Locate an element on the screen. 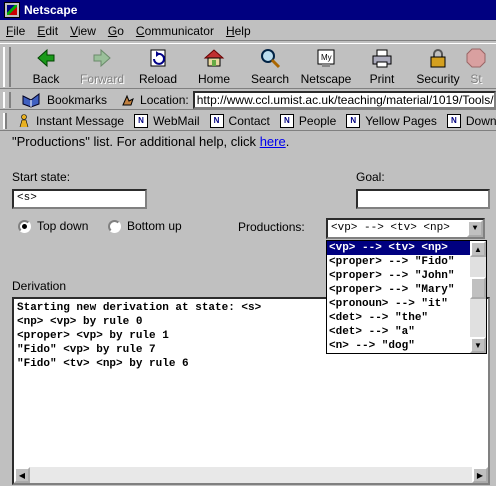 The image size is (496, 486). derivation-line: Starting new derivation at state: <s> is located at coordinates (139, 308).